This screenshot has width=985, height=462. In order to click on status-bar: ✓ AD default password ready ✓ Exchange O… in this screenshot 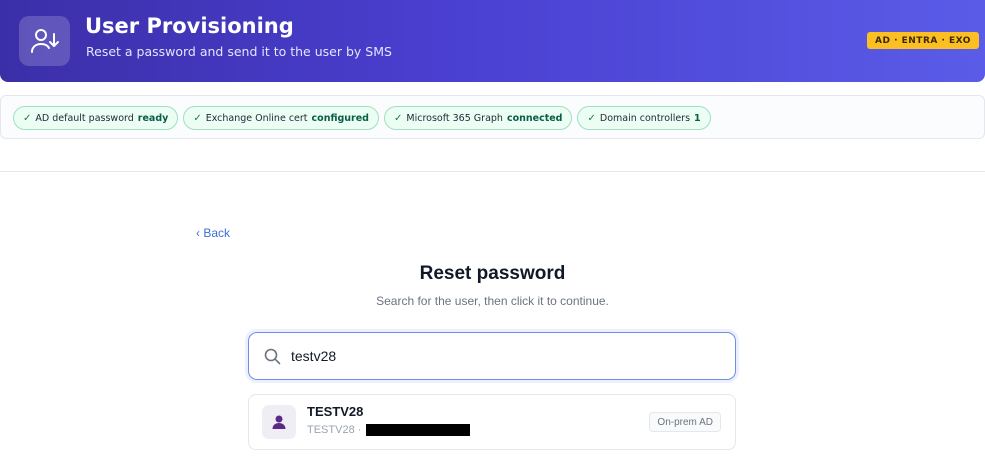, I will do `click(492, 117)`.